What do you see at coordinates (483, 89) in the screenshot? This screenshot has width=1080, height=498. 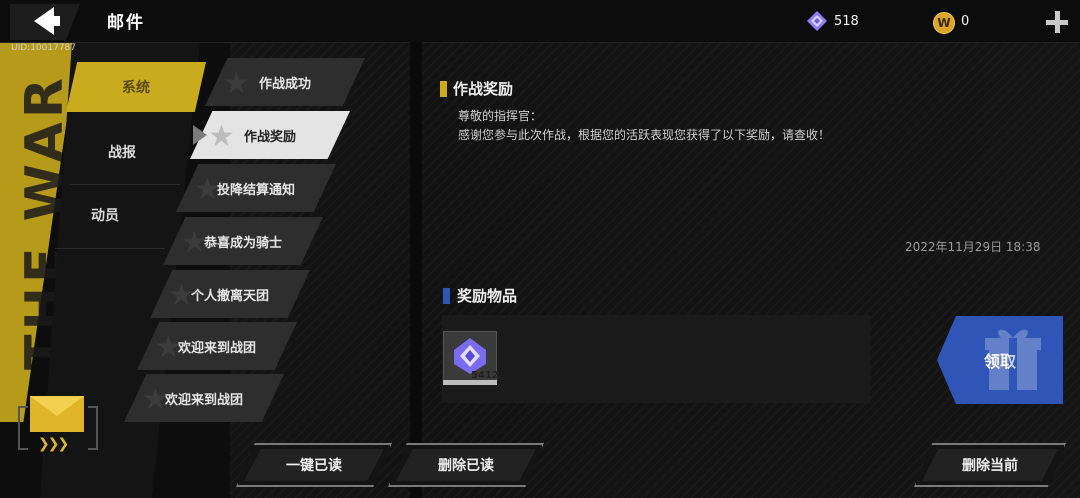 I see `mail-subject: 作战奖励` at bounding box center [483, 89].